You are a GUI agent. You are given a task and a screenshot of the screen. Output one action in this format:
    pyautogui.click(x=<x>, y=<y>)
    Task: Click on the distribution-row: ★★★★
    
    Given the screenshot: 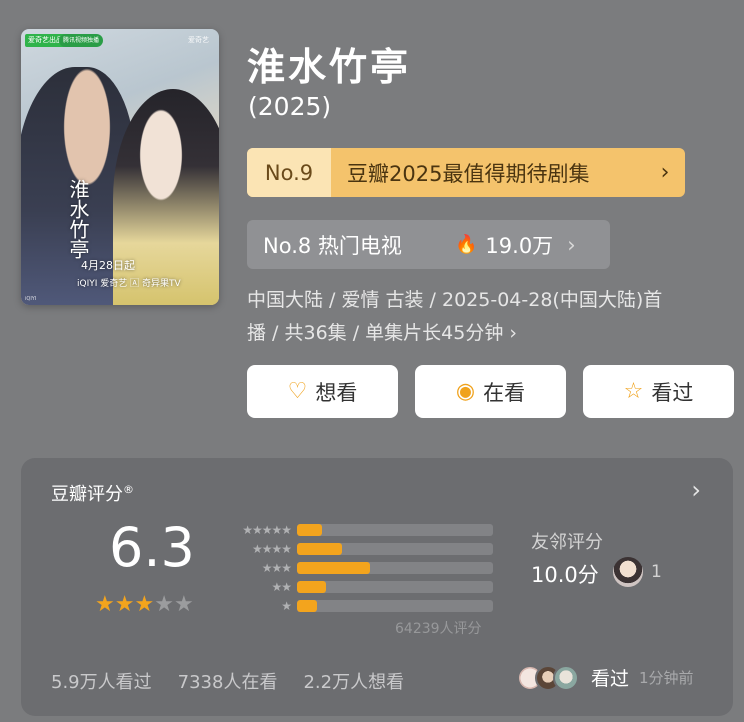 What is the action you would take?
    pyautogui.click(x=357, y=548)
    